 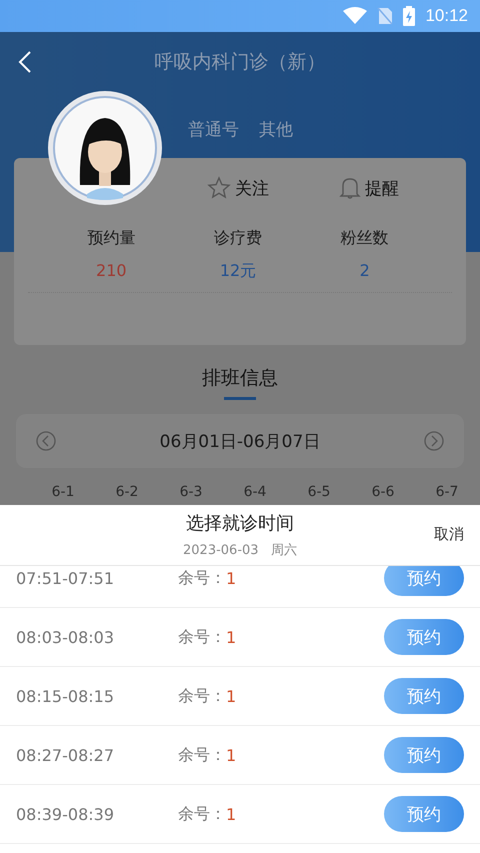 What do you see at coordinates (65, 814) in the screenshot?
I see `slot-time: 08:39-08:39` at bounding box center [65, 814].